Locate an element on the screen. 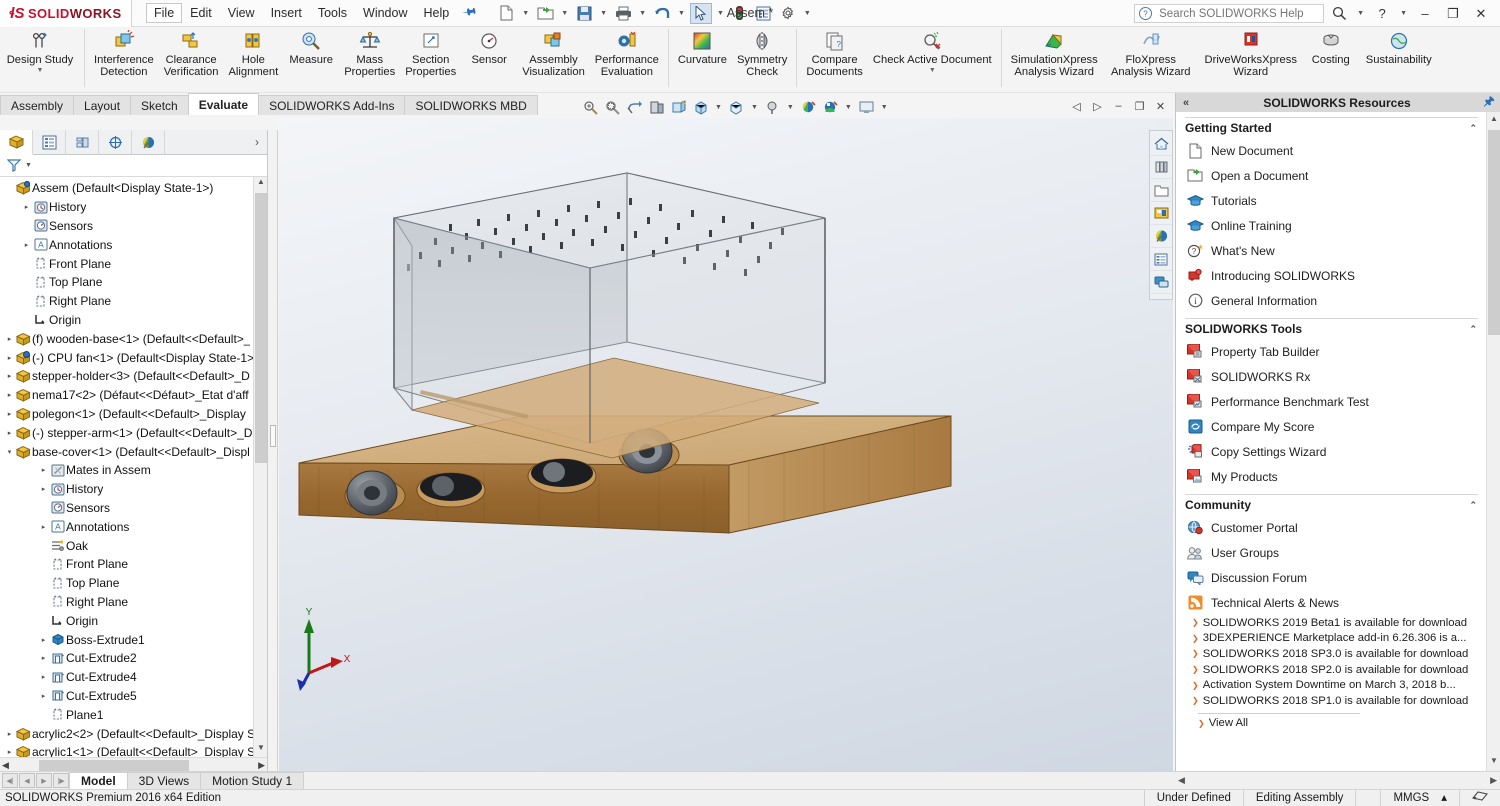 The width and height of the screenshot is (1500, 806). task-pane-link: New Document is located at coordinates (1338, 150).